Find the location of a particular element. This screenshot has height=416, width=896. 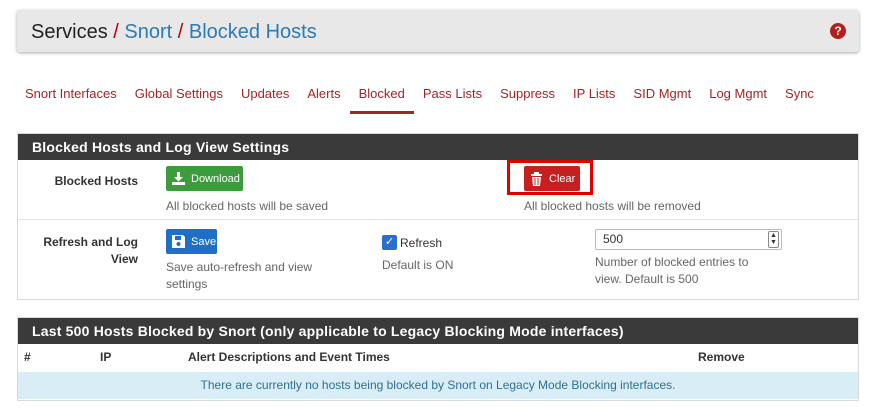

column-header-ip: IP is located at coordinates (106, 357).